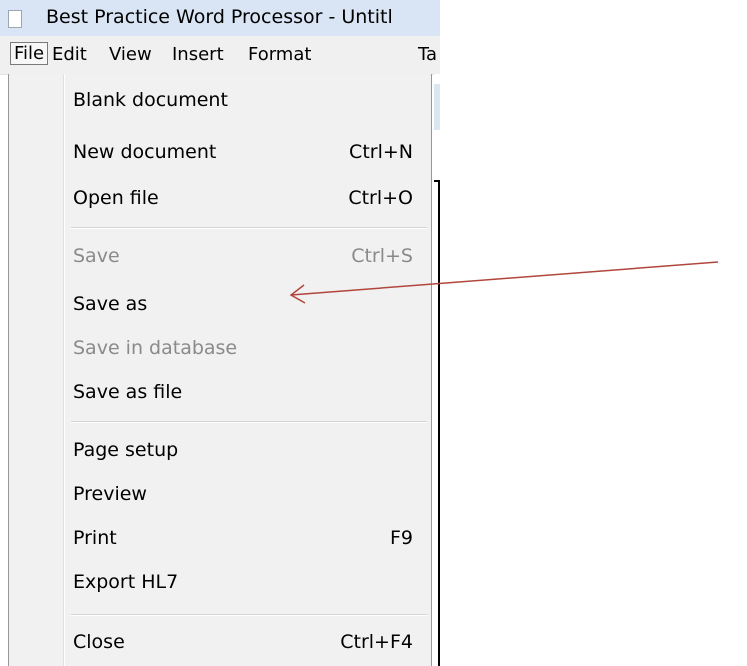  Describe the element at coordinates (504, 282) in the screenshot. I see `annotation-arrow-icon` at that location.